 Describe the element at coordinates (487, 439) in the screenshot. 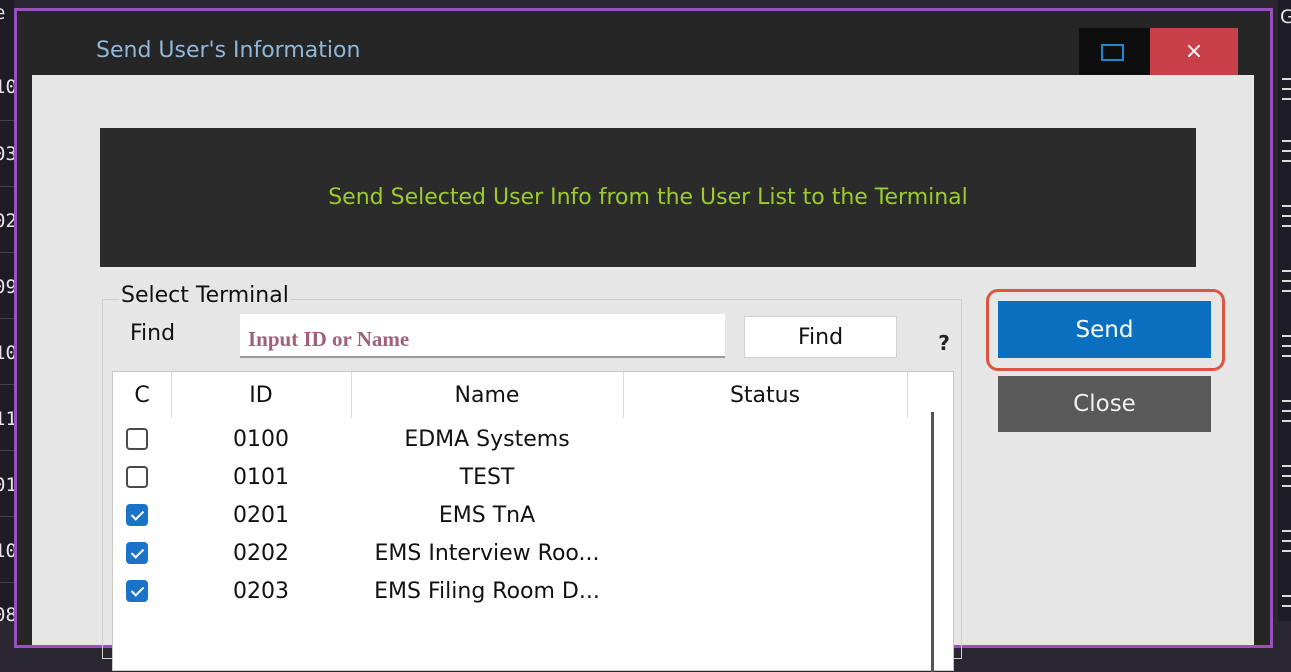

I see `cell-name: EDMA Systems` at that location.